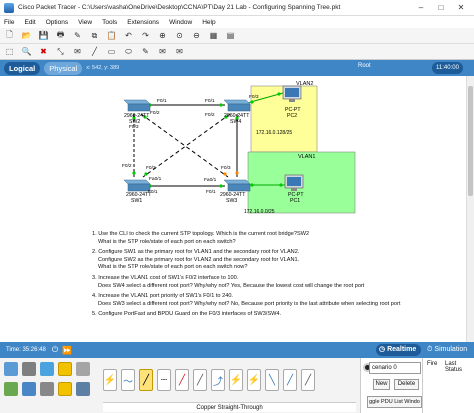 The image size is (474, 413). What do you see at coordinates (11, 369) in the screenshot?
I see `network-devices-icon` at bounding box center [11, 369].